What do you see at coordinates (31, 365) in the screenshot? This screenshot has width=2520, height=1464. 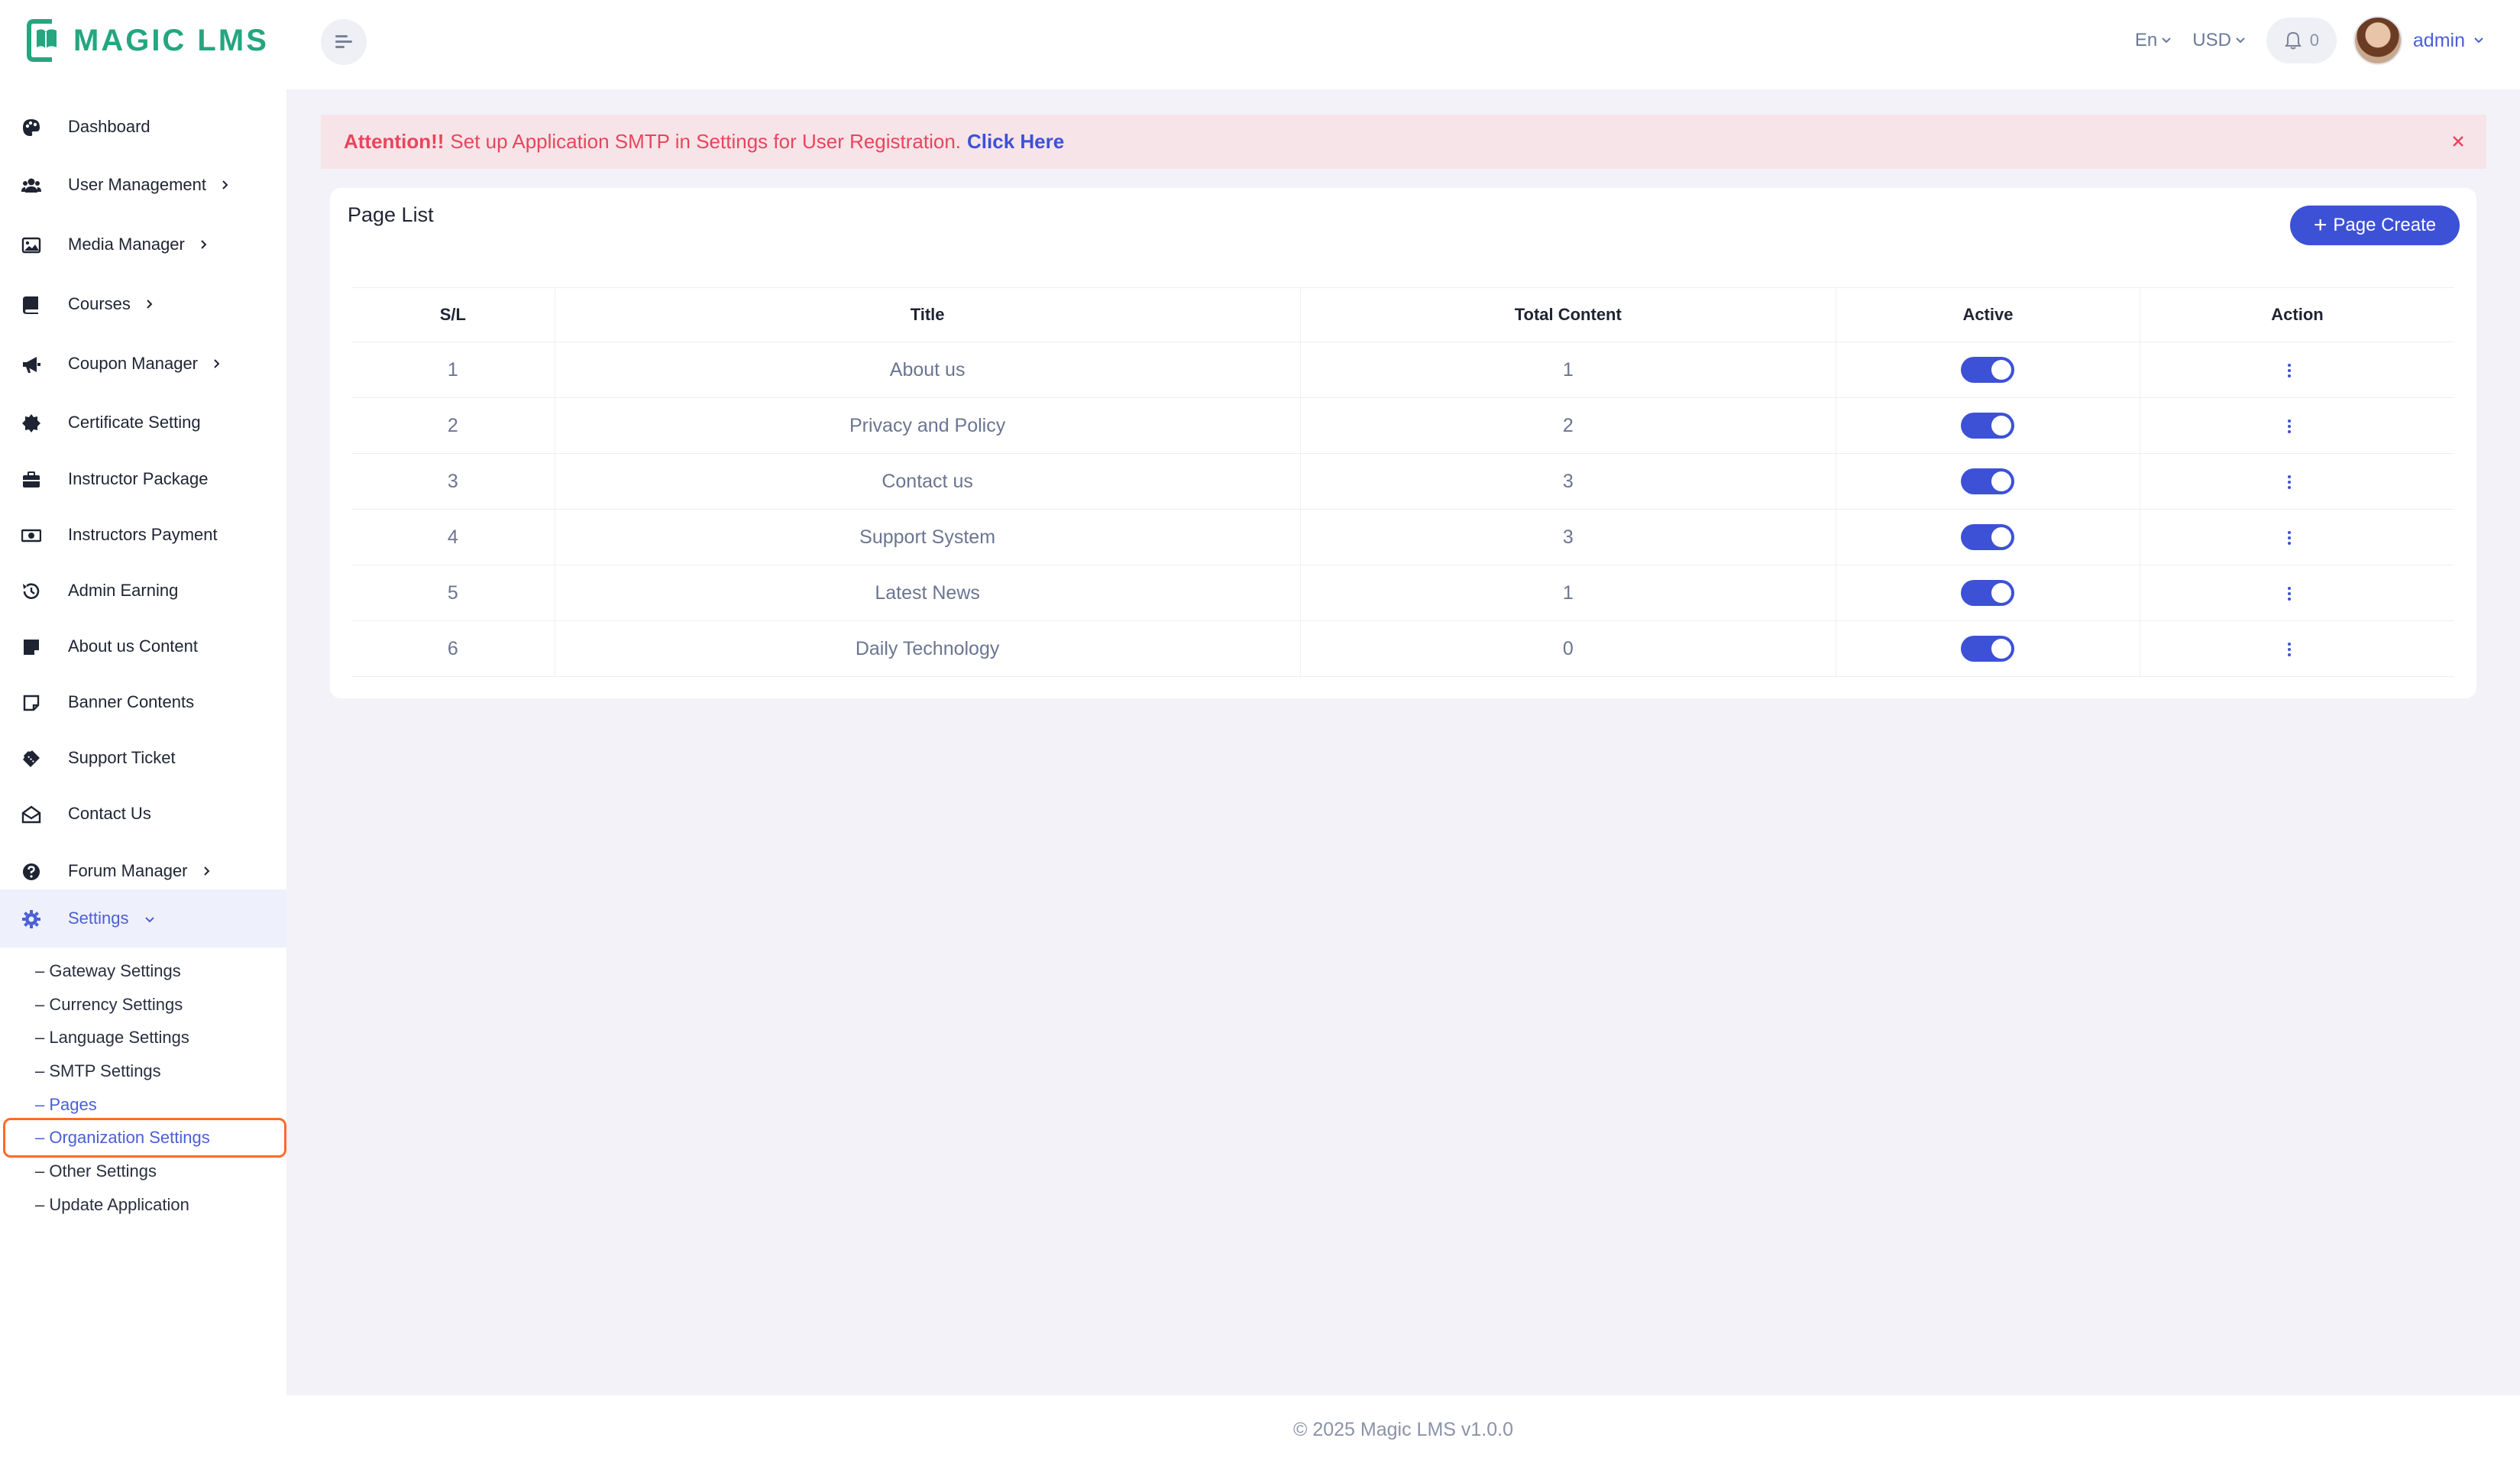 I see `megaphone-icon` at bounding box center [31, 365].